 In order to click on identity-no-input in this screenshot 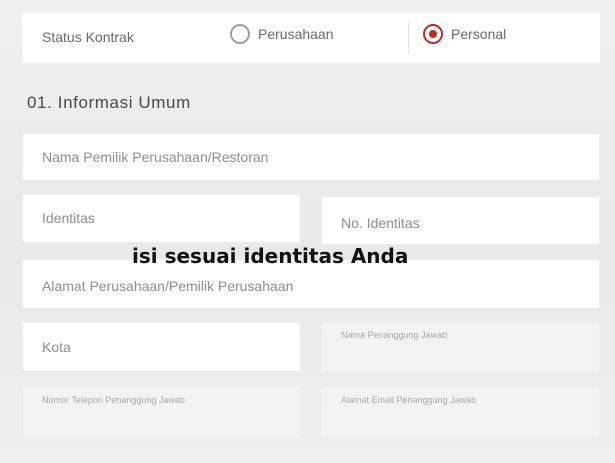, I will do `click(460, 220)`.